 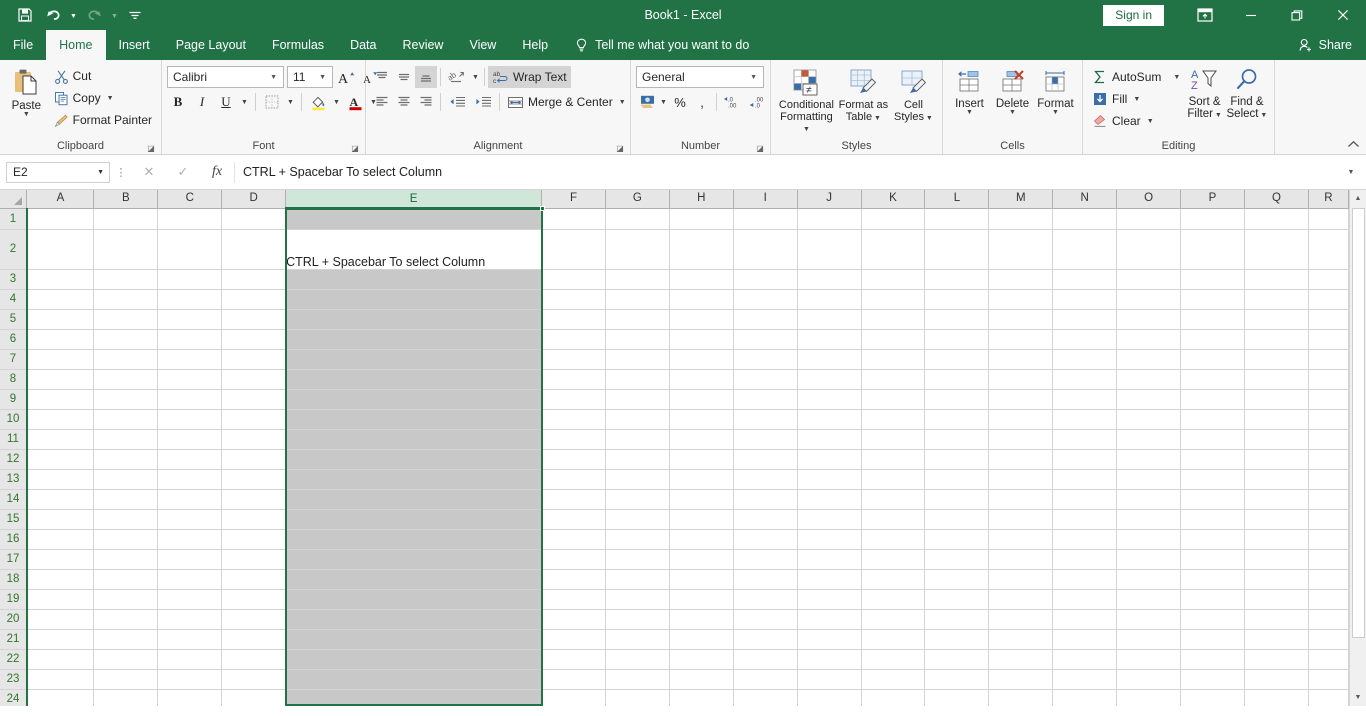 I want to click on cell-I2, so click(x=765, y=249).